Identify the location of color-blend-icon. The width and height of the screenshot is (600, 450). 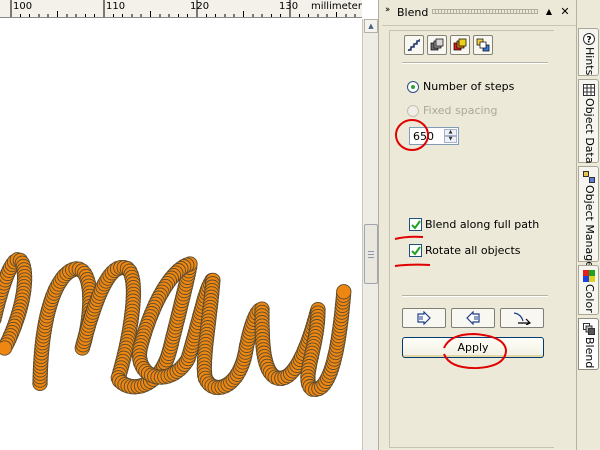
(460, 44).